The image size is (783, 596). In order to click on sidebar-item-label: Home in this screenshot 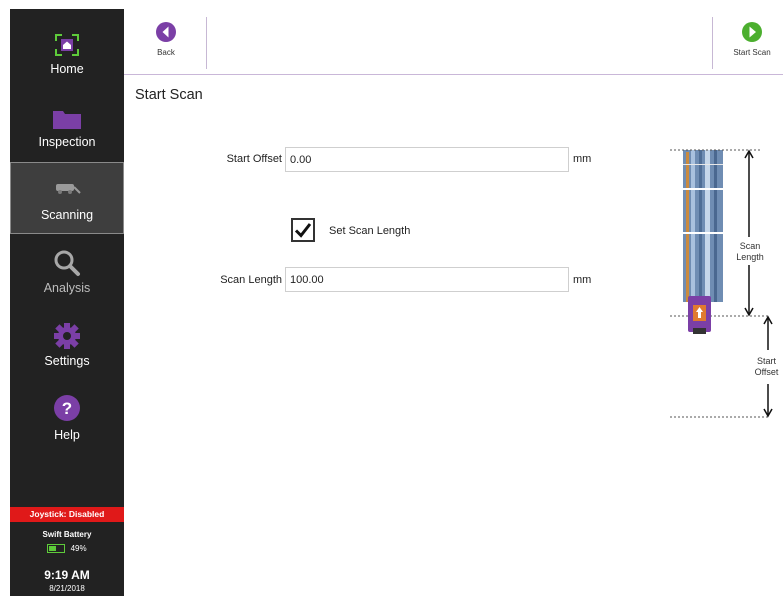, I will do `click(67, 69)`.